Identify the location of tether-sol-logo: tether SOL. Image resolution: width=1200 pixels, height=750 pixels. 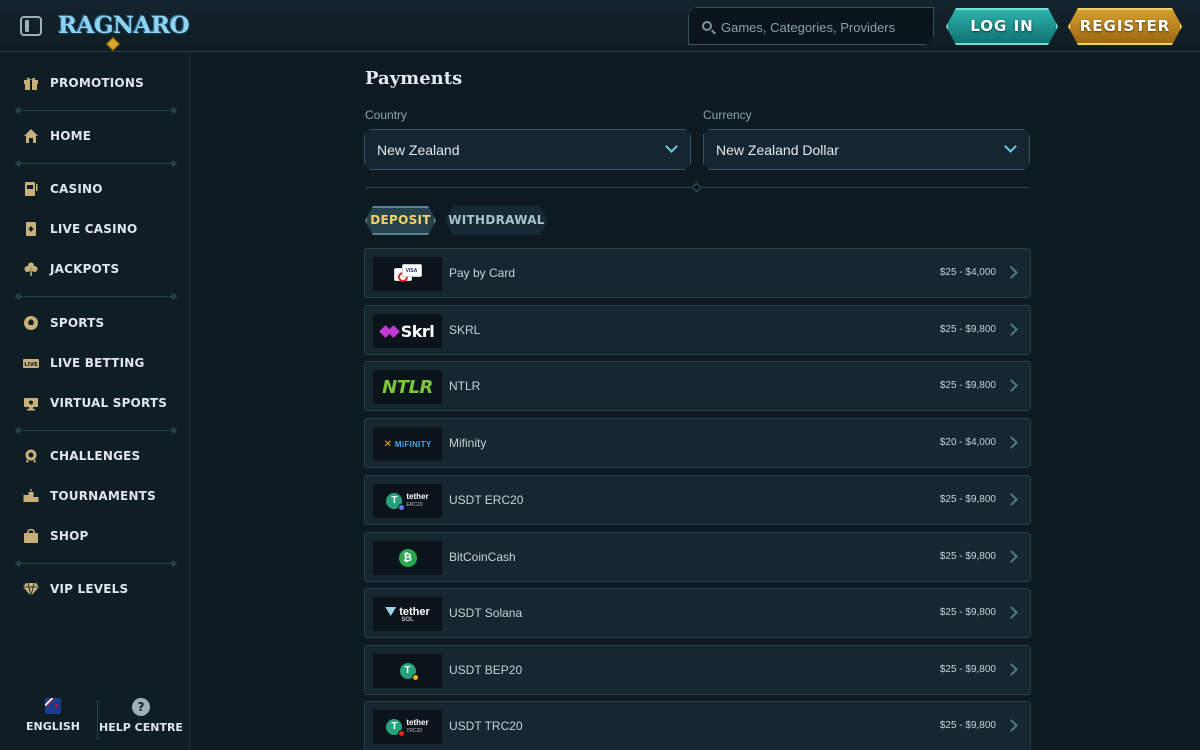
(407, 614).